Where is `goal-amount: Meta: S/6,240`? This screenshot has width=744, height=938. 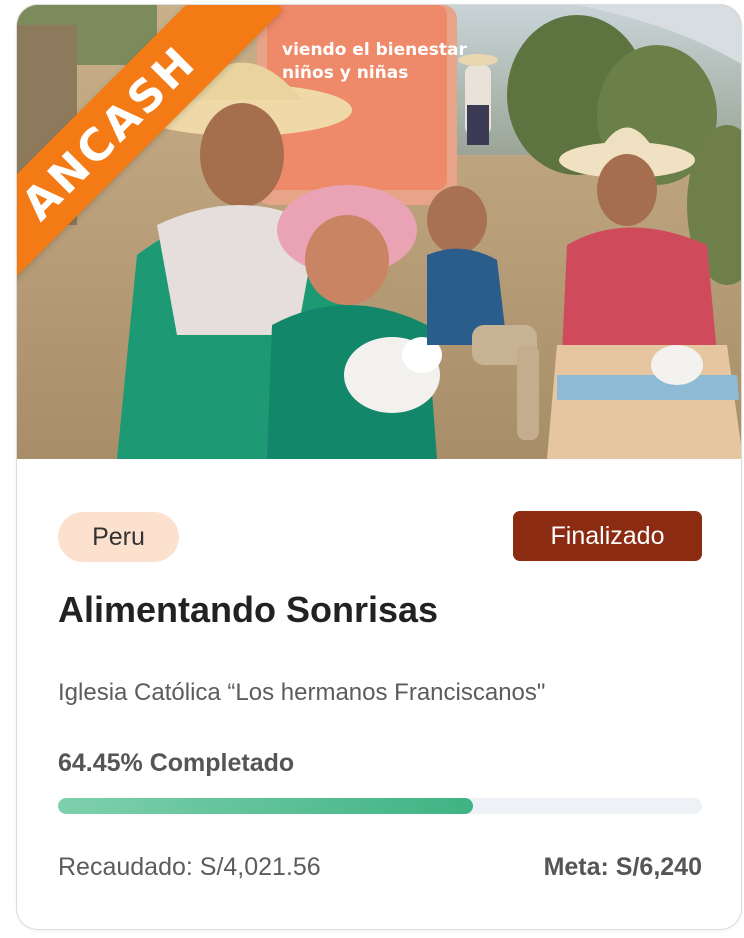
goal-amount: Meta: S/6,240 is located at coordinates (622, 867).